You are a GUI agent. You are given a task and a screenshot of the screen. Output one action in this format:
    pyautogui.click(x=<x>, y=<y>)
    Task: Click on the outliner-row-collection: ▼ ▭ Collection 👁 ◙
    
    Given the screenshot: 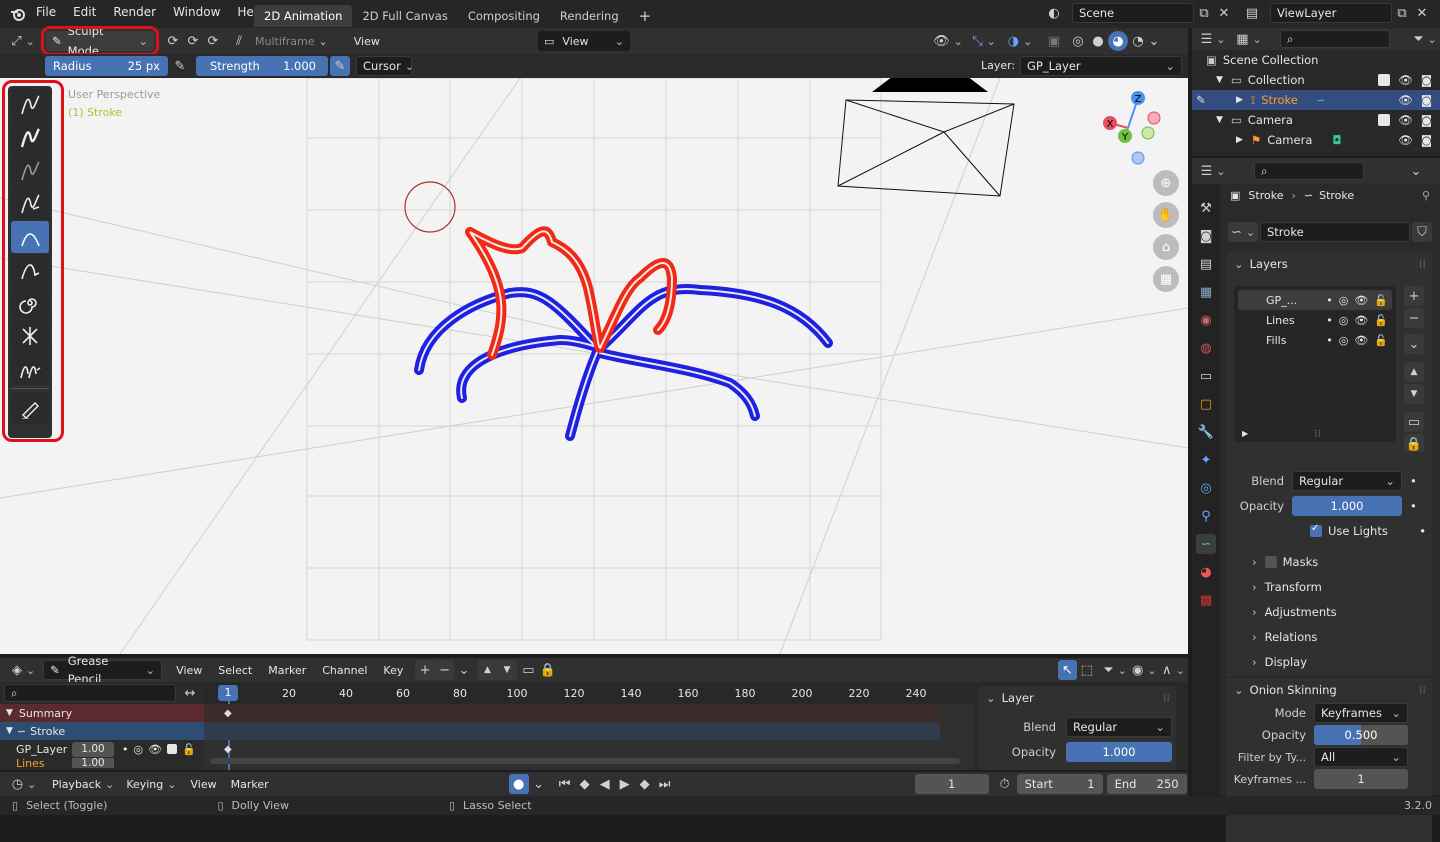 What is the action you would take?
    pyautogui.click(x=1316, y=80)
    